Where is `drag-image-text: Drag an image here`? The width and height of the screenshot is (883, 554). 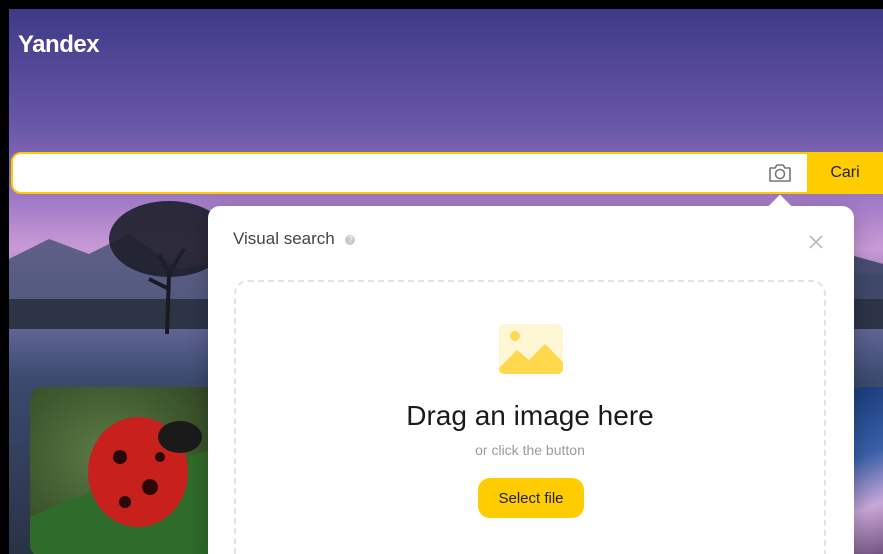 drag-image-text: Drag an image here is located at coordinates (530, 415).